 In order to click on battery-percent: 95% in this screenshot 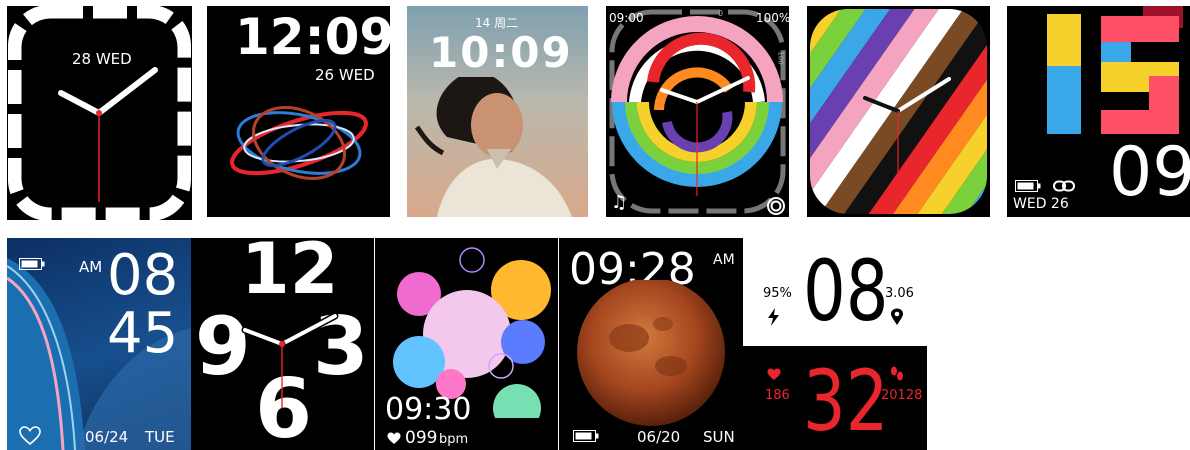, I will do `click(777, 293)`.